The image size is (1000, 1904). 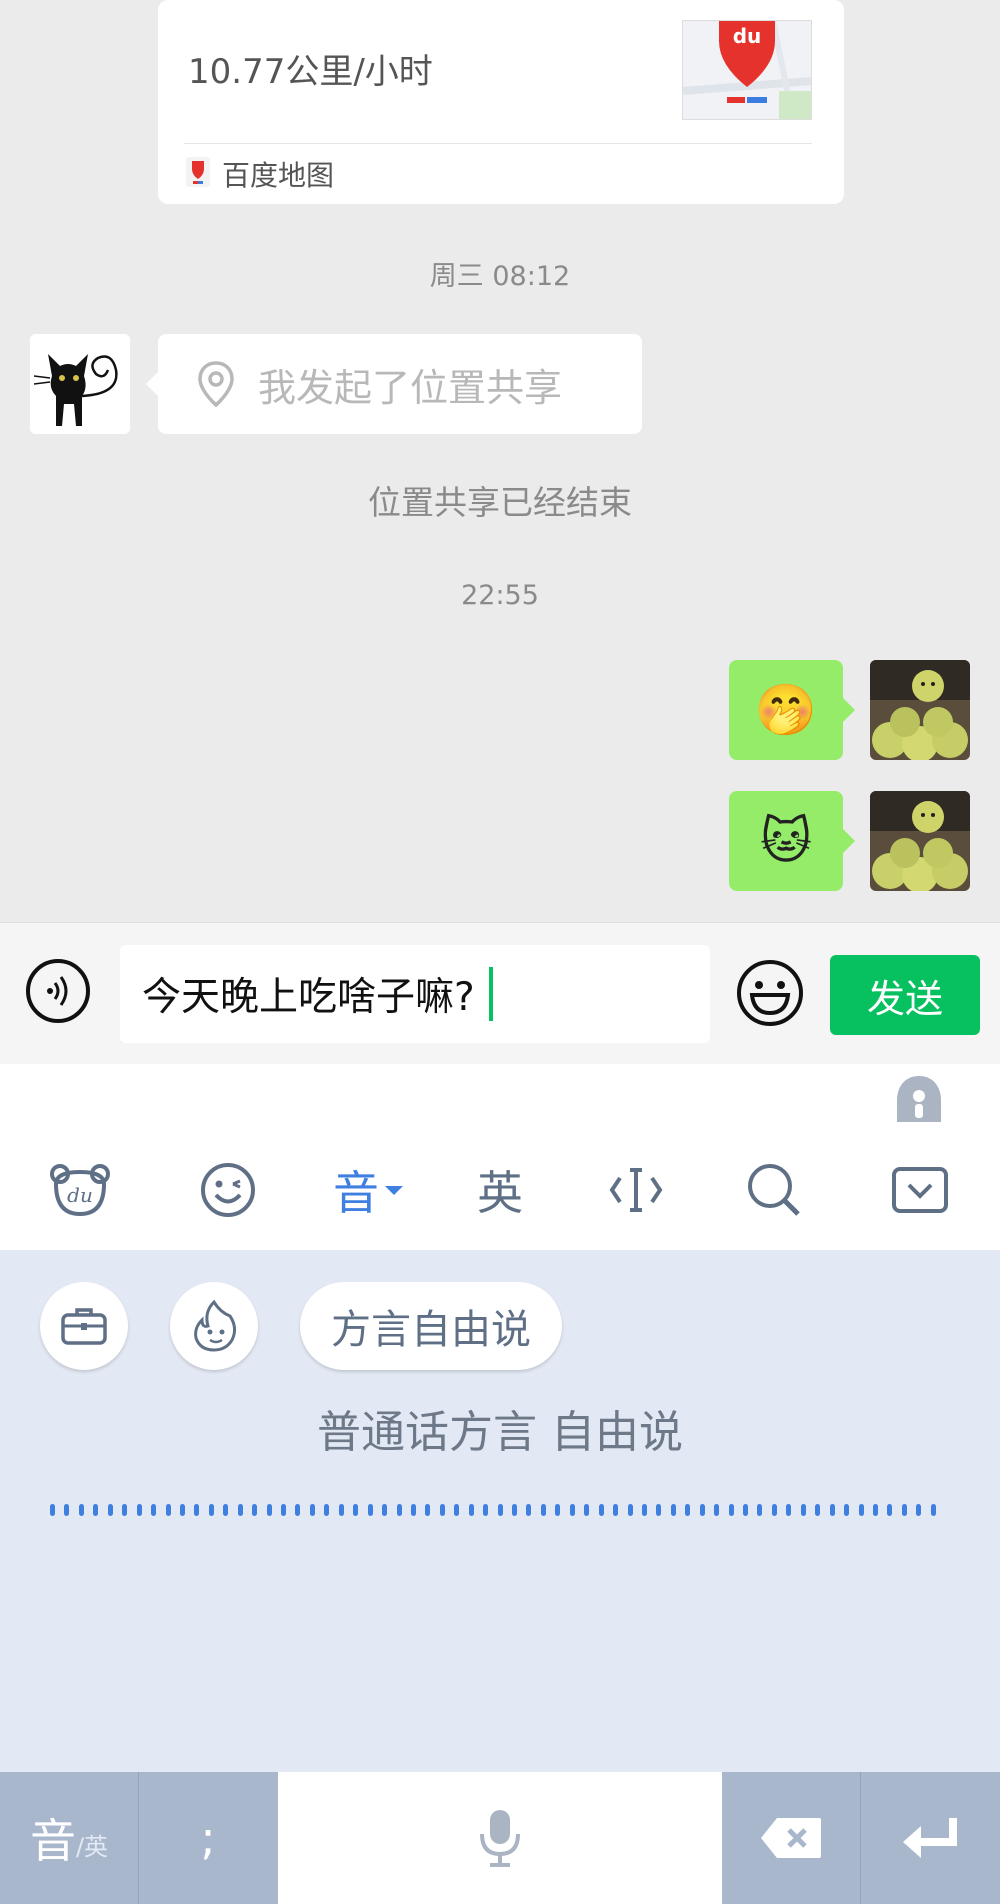 I want to click on location-share-bubble: 我发起了位置共享, so click(x=394, y=384).